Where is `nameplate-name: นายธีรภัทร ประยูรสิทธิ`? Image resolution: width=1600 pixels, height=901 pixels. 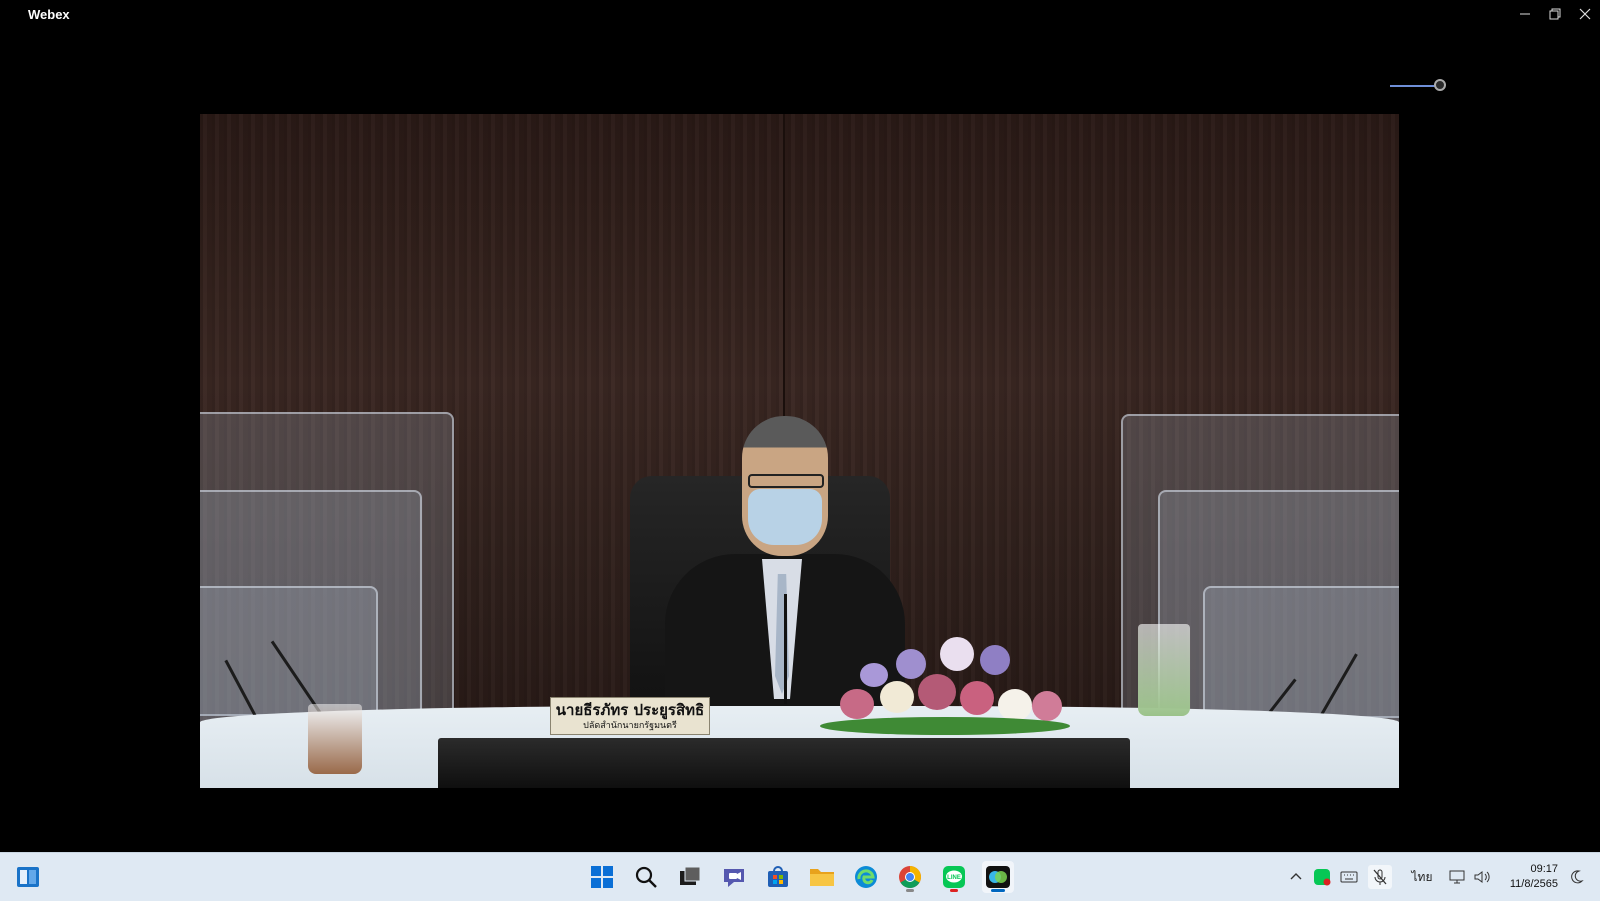 nameplate-name: นายธีรภัทร ประยูรสิทธิ is located at coordinates (630, 710).